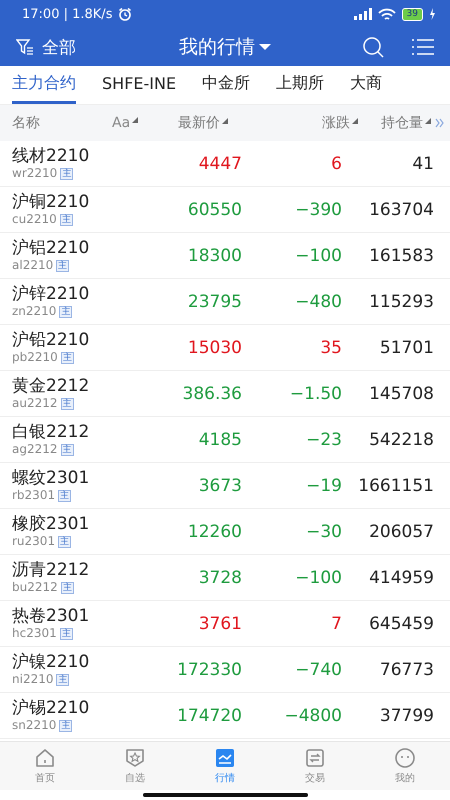  What do you see at coordinates (51, 570) in the screenshot?
I see `contract-name: 沥青2212` at bounding box center [51, 570].